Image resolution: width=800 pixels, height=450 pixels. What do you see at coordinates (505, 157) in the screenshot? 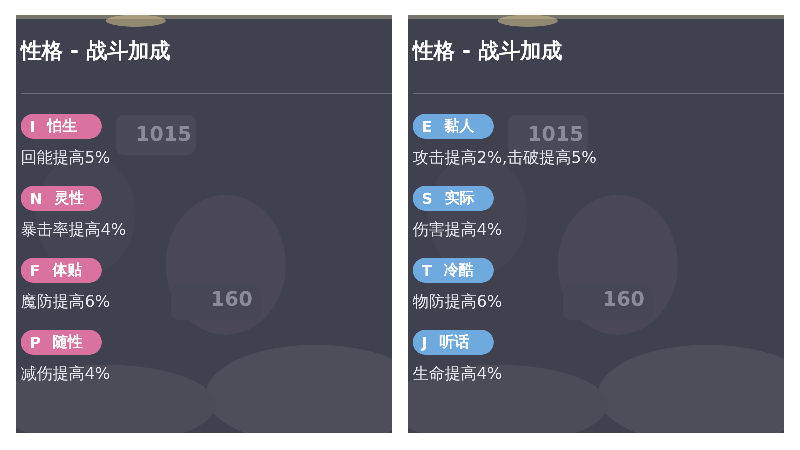
I see `trait-effect: 攻击提高2%,击破提高5%` at bounding box center [505, 157].